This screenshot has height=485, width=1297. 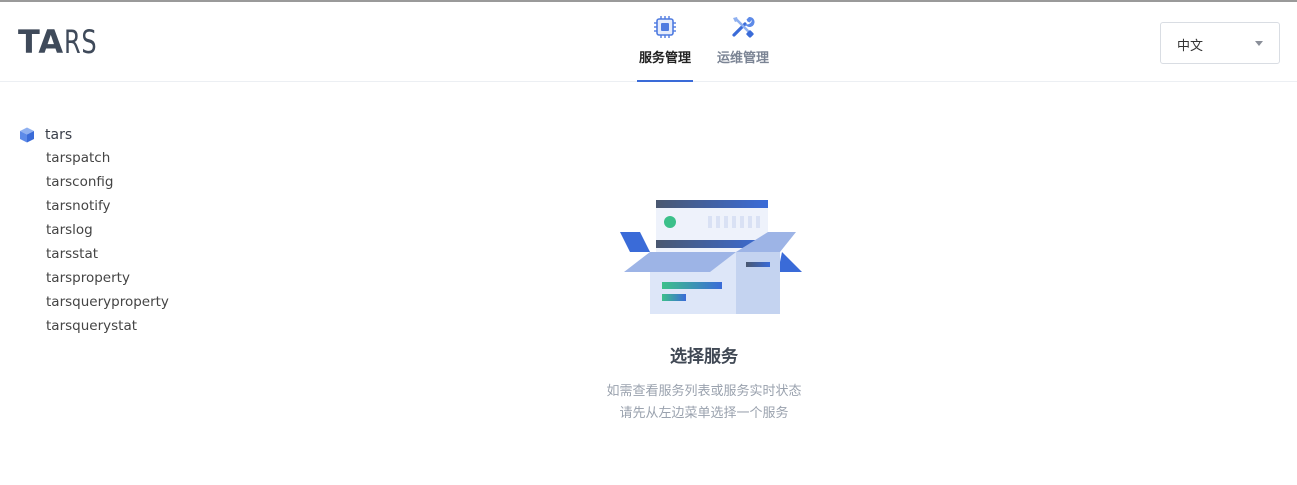 What do you see at coordinates (704, 403) in the screenshot?
I see `empty-state-description: 如需查看服务列表或服务实时状态 请先从左边菜单选择一个服务` at bounding box center [704, 403].